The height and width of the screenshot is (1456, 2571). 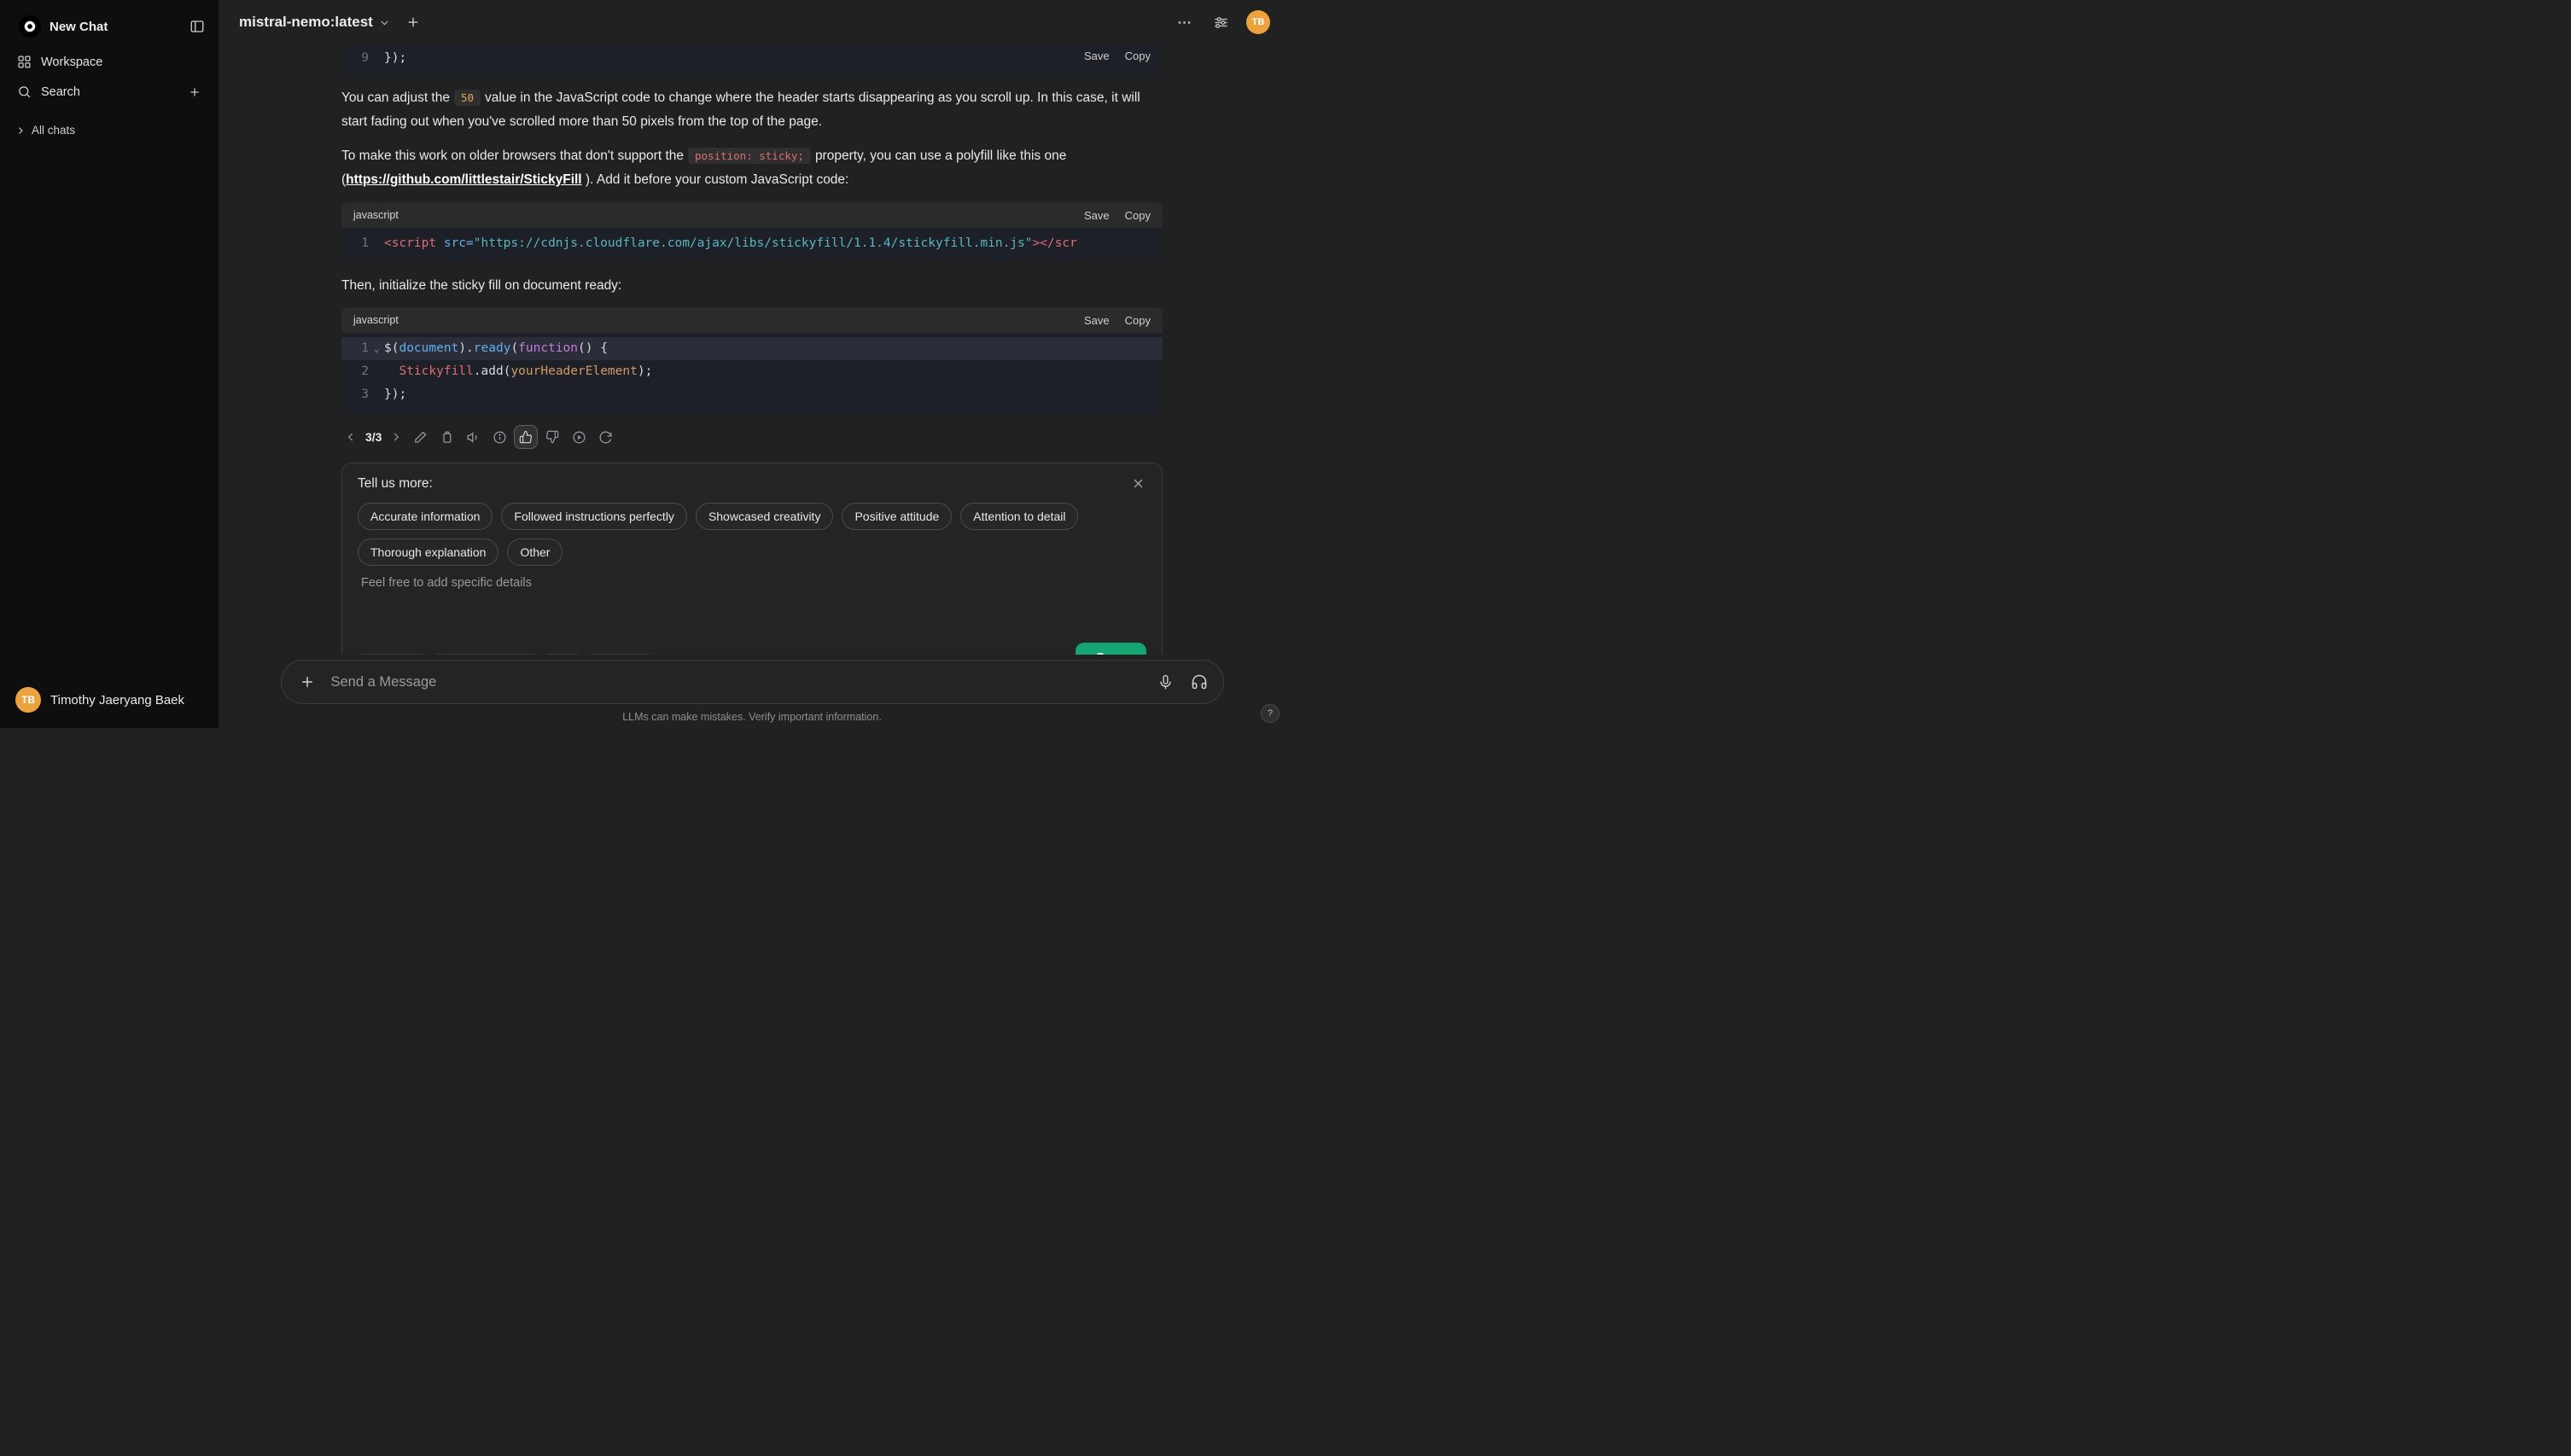 I want to click on feedback-option-attention-to-detail: Attention to detail, so click(x=1019, y=516).